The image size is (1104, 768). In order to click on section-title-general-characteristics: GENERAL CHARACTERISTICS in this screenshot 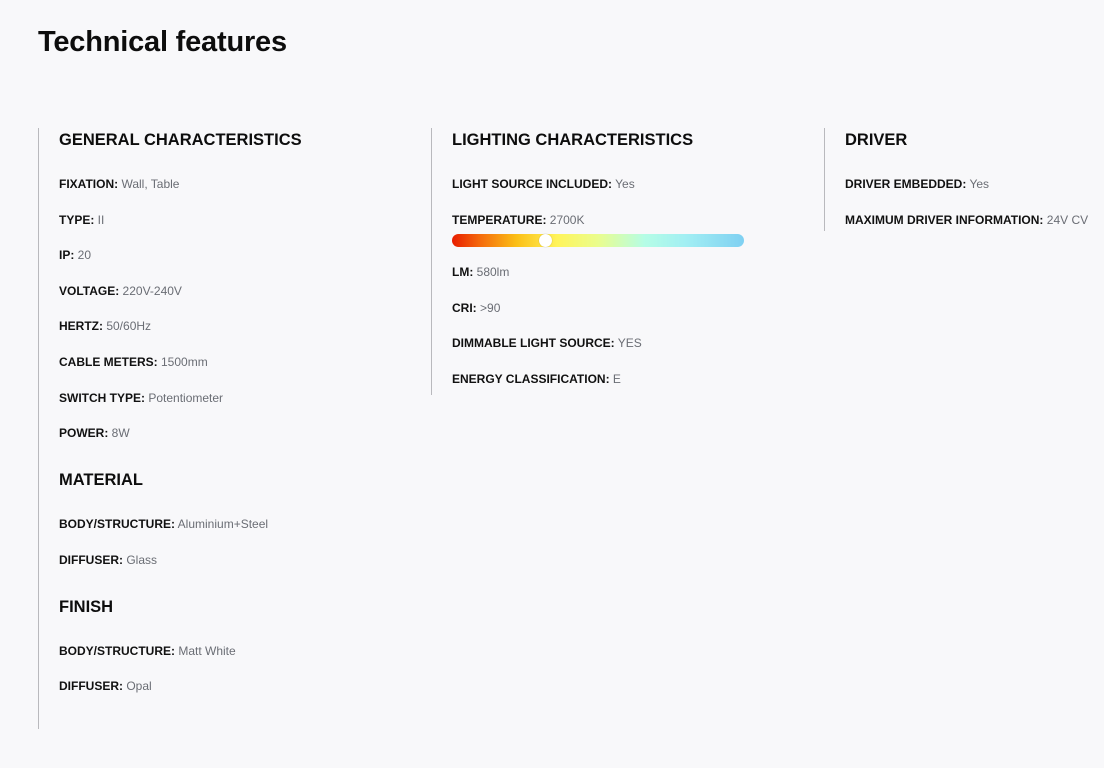, I will do `click(180, 140)`.